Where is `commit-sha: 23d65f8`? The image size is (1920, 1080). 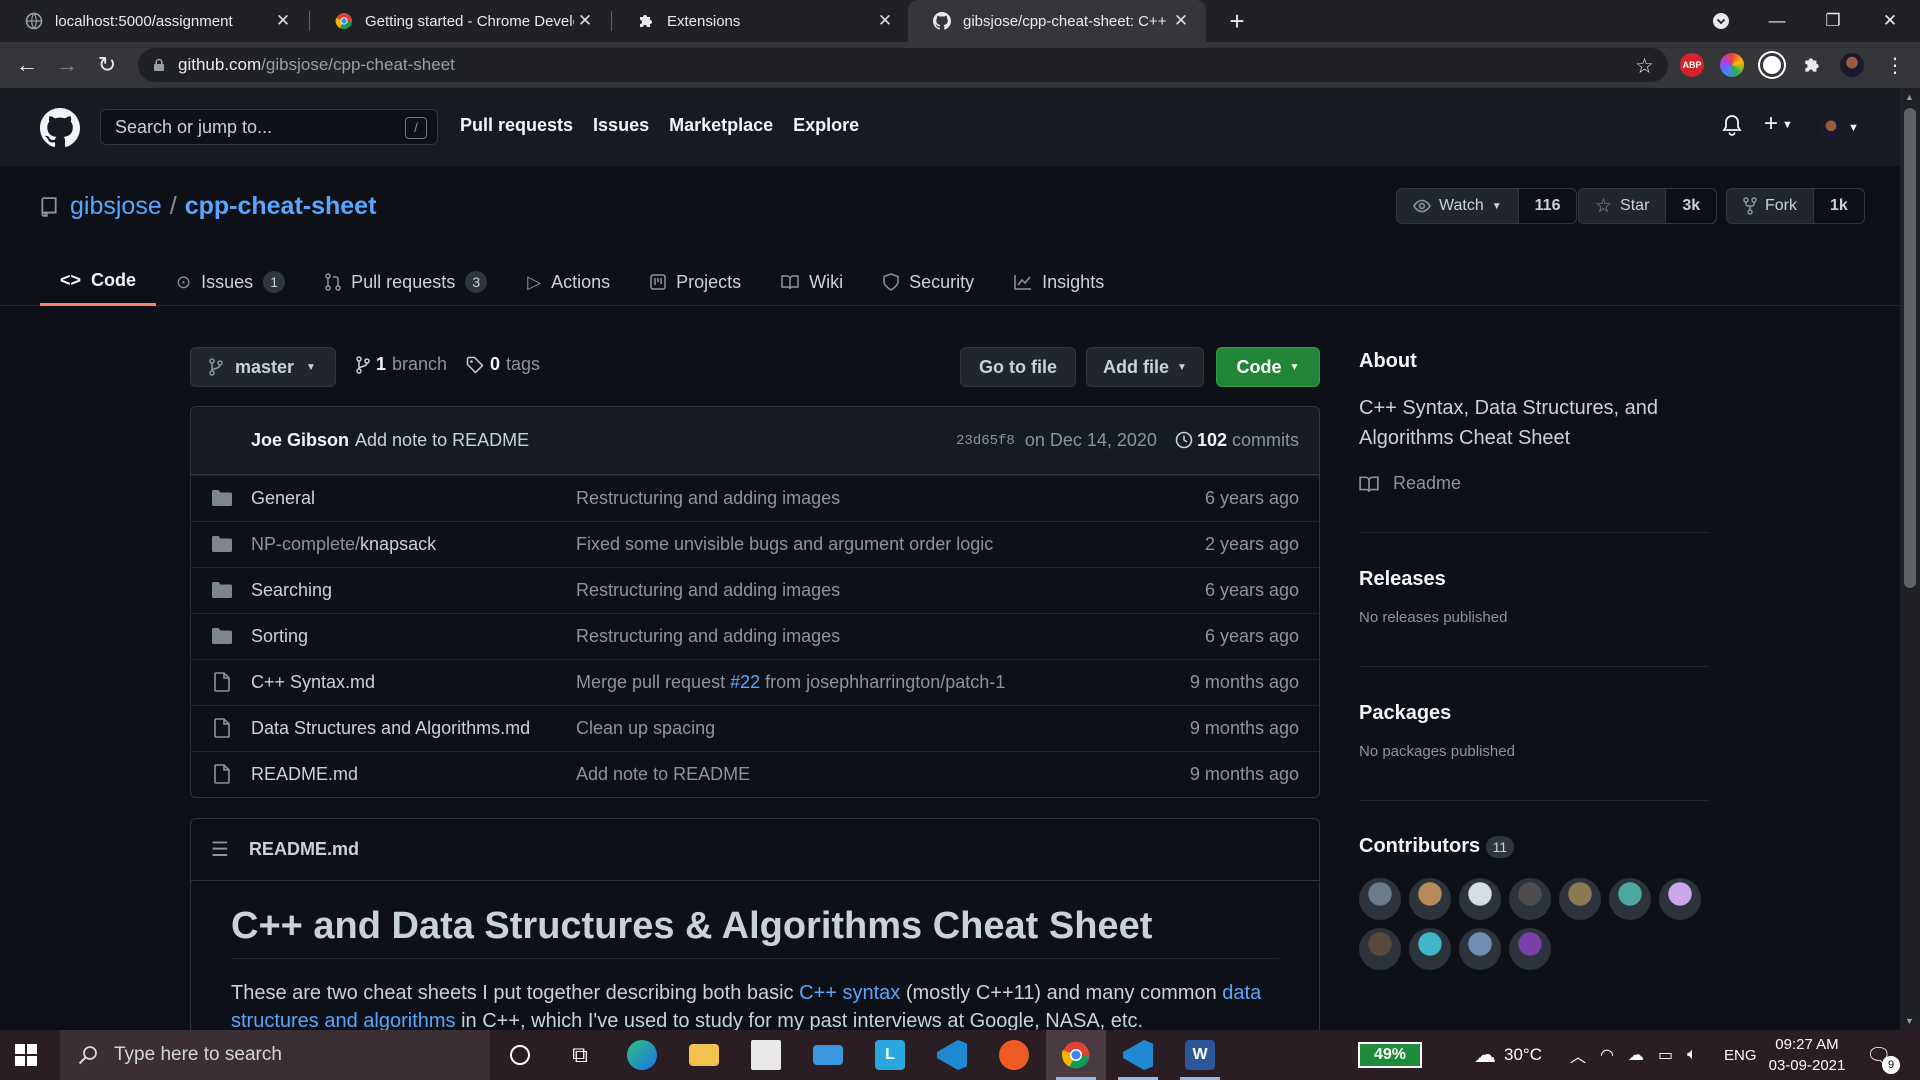
commit-sha: 23d65f8 is located at coordinates (985, 441).